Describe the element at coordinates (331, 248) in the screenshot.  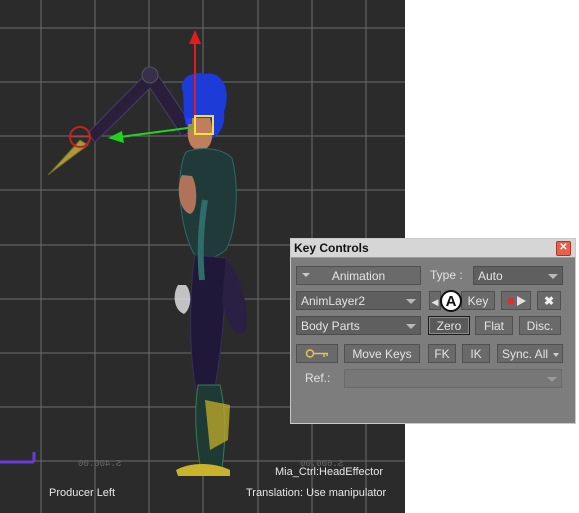
I see `window-title: Key Controls` at that location.